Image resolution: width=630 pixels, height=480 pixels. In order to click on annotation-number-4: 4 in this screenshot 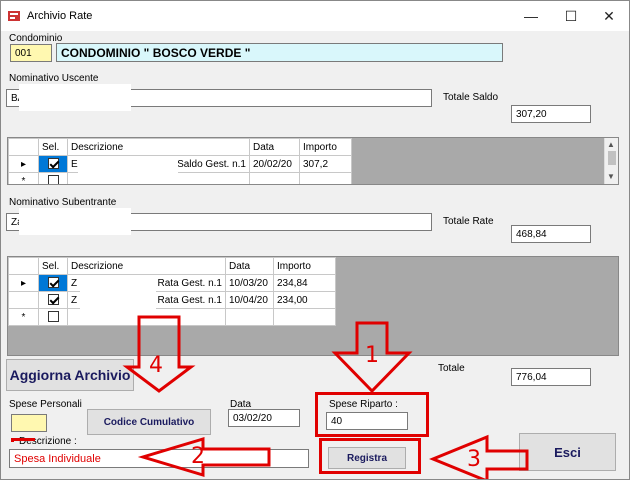, I will do `click(156, 365)`.